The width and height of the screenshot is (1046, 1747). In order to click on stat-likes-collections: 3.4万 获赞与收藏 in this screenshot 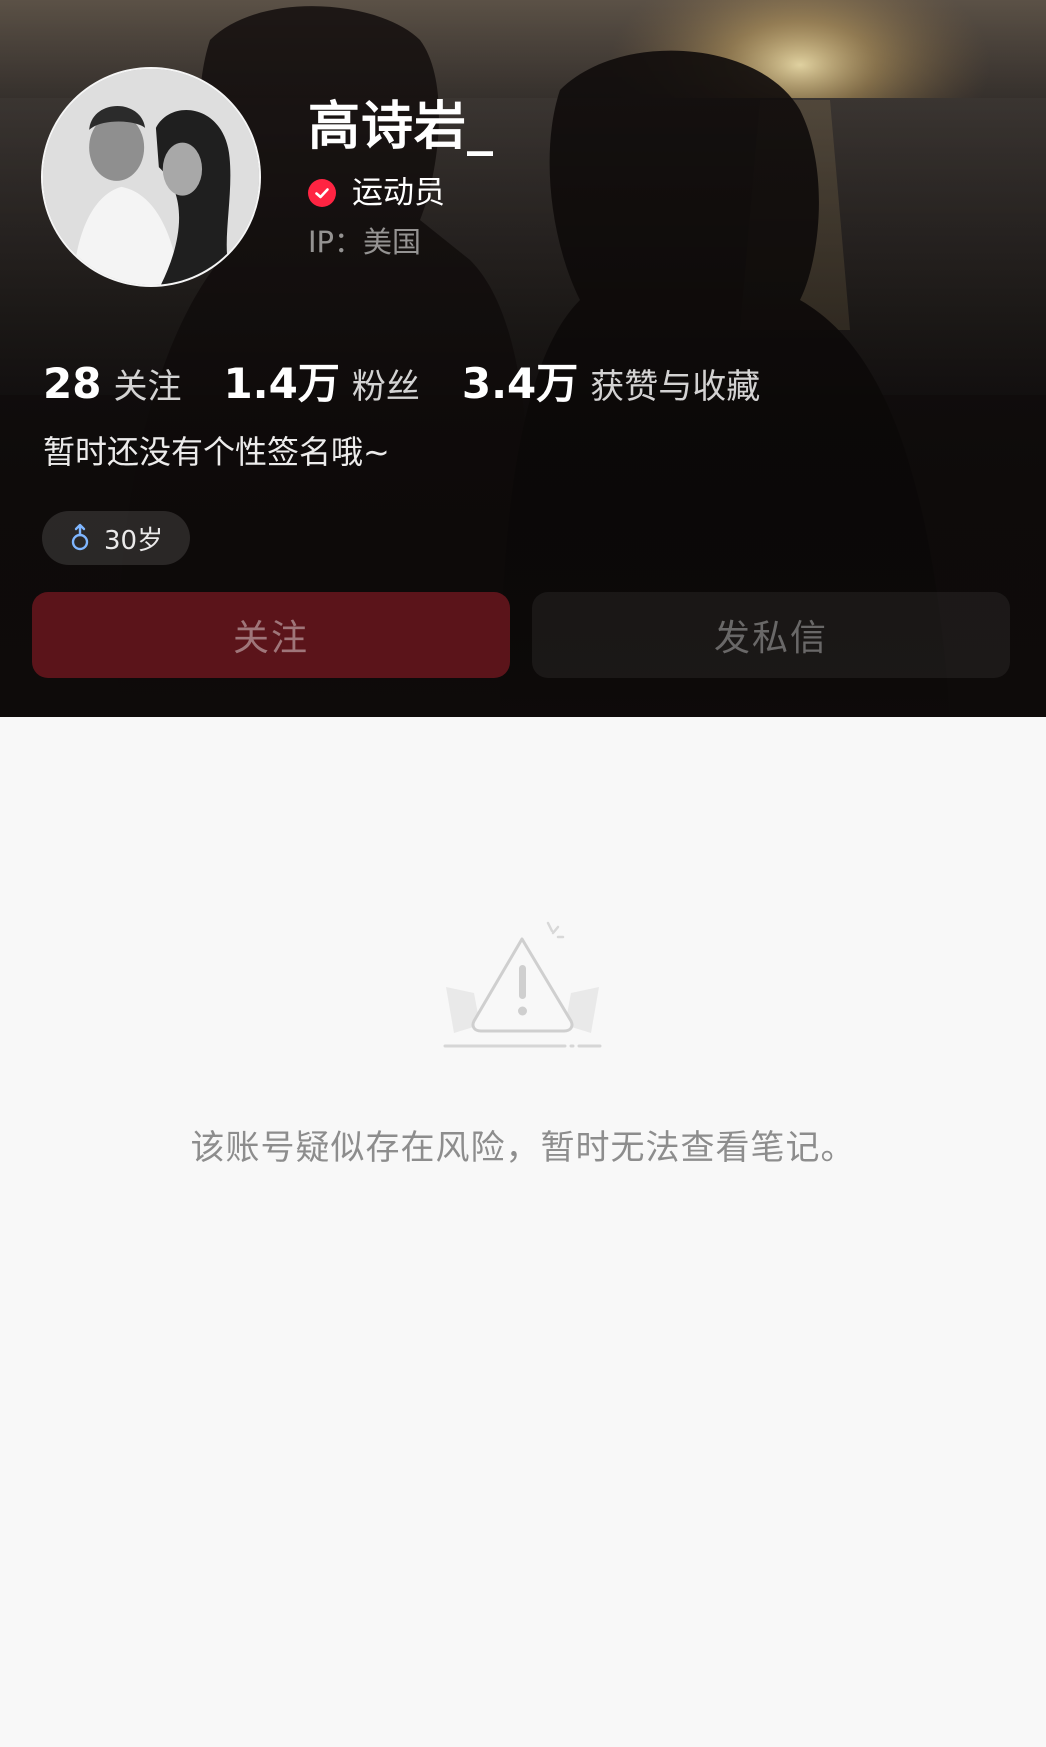, I will do `click(611, 380)`.